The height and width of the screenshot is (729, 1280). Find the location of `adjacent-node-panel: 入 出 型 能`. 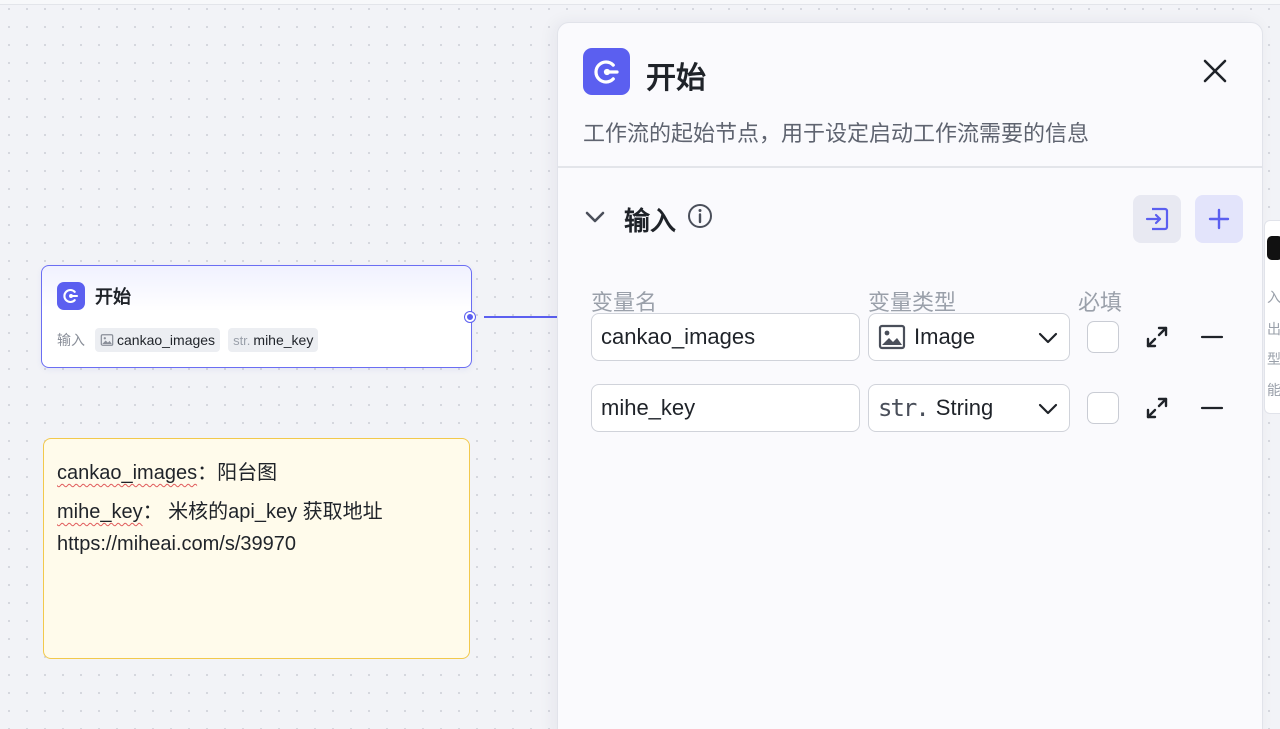

adjacent-node-panel: 入 出 型 能 is located at coordinates (1272, 317).